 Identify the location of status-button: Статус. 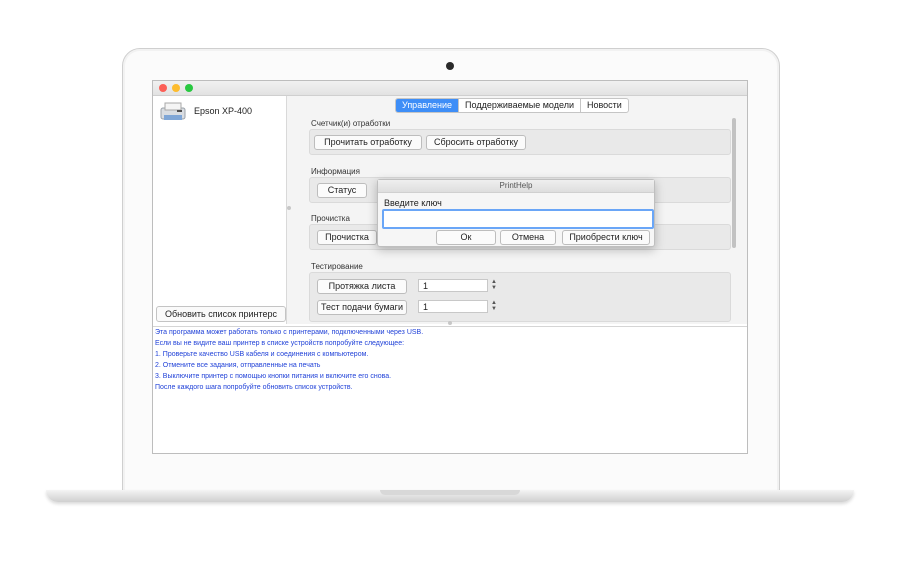
(342, 190).